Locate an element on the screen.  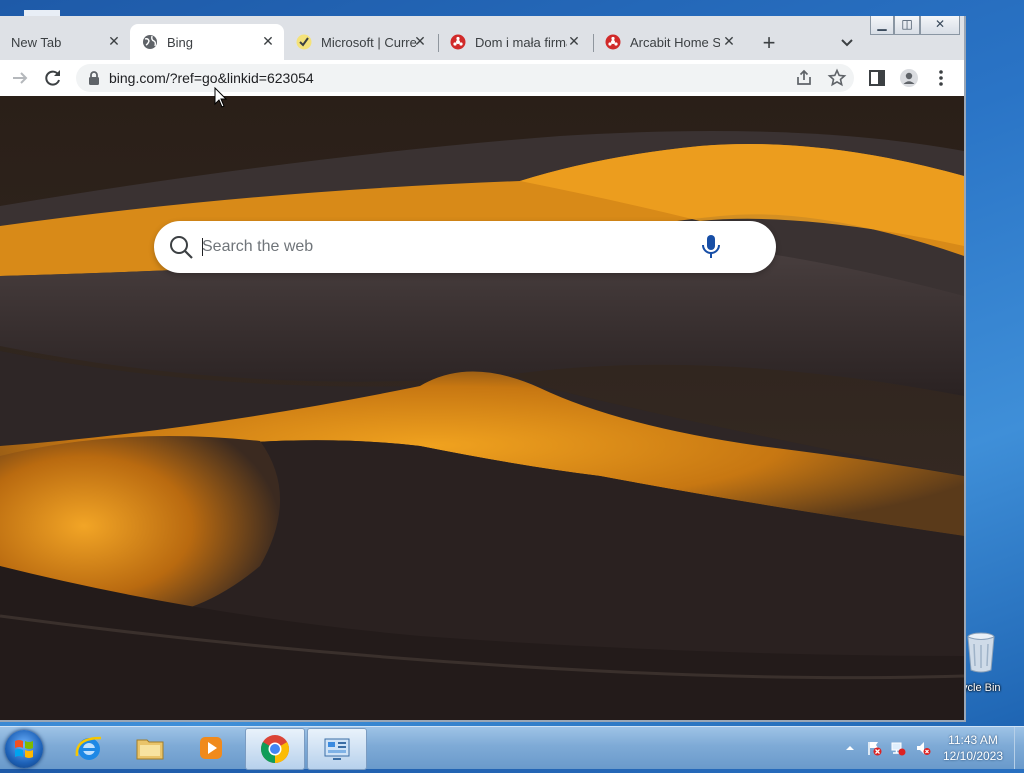
microphone-icon is located at coordinates (711, 247).